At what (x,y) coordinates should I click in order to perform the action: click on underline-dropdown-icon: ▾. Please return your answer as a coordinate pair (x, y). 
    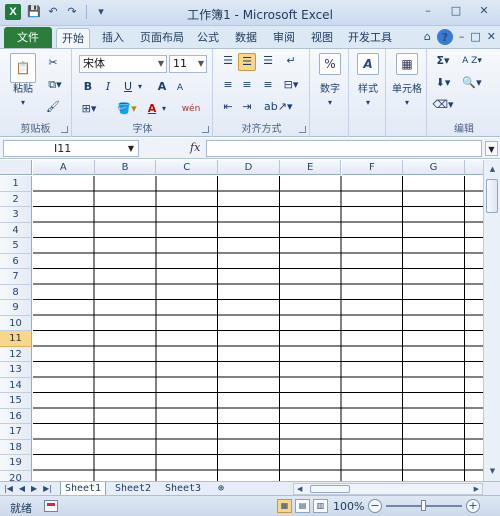
    Looking at the image, I should click on (140, 87).